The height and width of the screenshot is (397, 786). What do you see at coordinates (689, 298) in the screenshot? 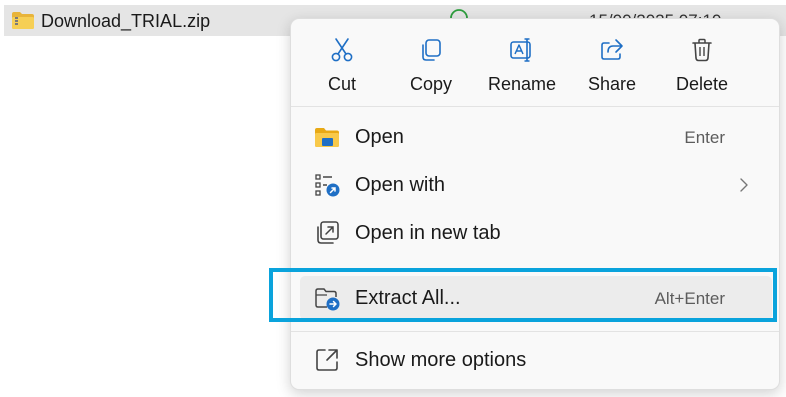
I see `menu-item-extract-all-shortcut: Alt+Enter` at bounding box center [689, 298].